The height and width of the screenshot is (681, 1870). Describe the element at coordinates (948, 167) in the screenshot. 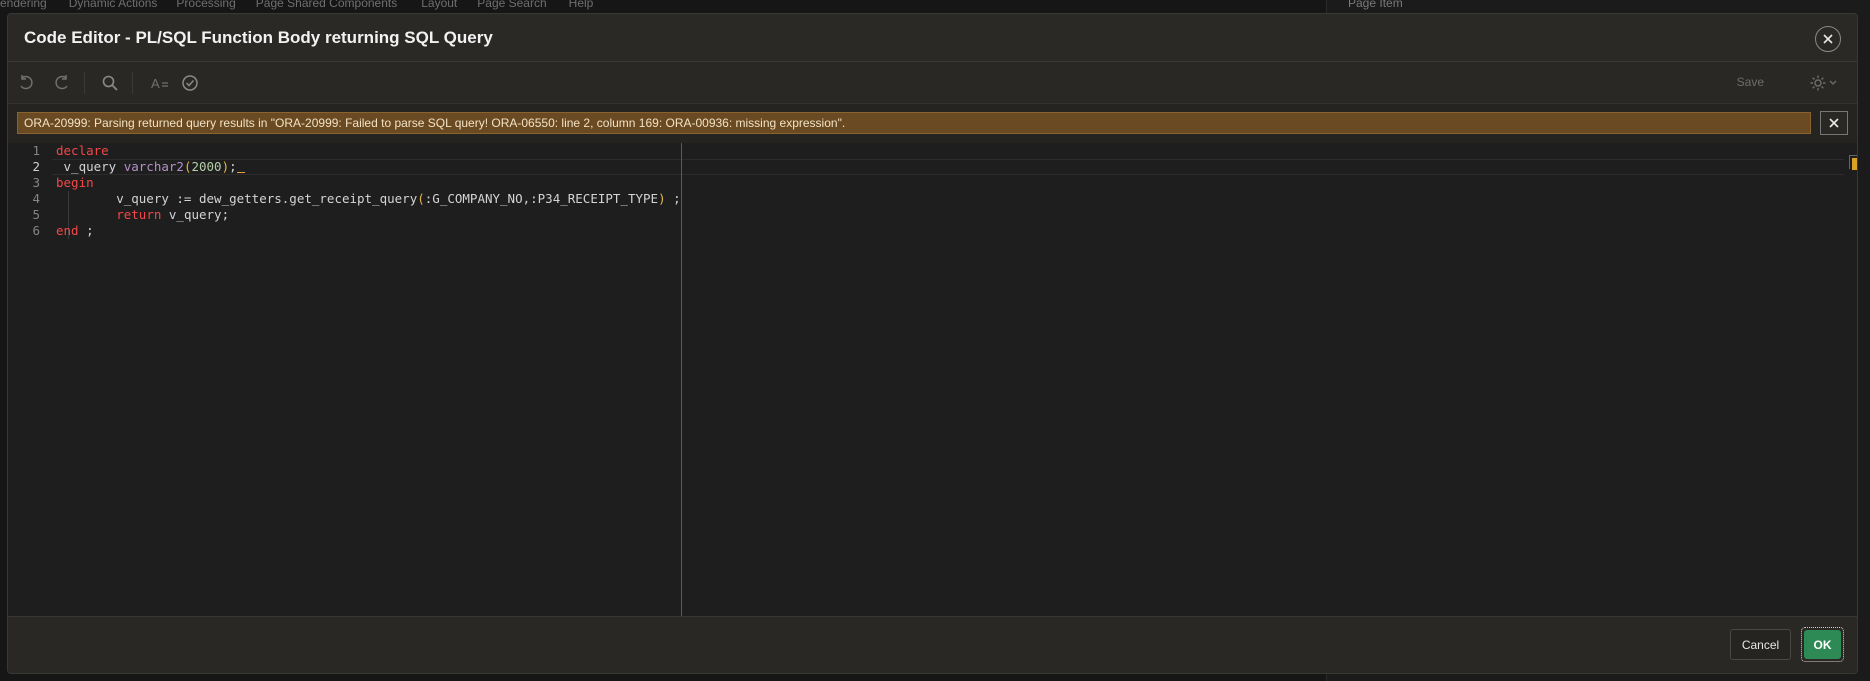

I see `current-line-highlight` at that location.